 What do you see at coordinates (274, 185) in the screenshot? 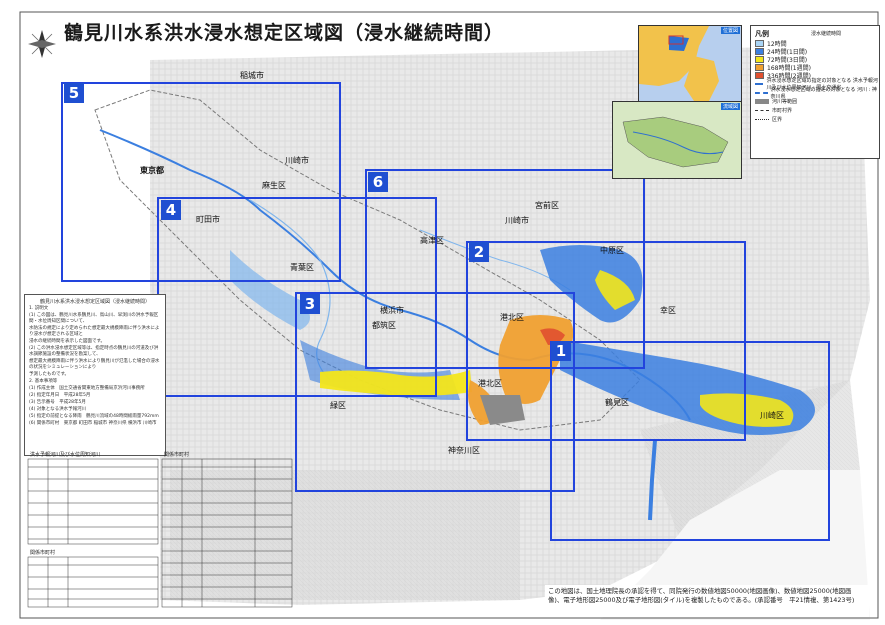
I see `city-label: 麻生区` at bounding box center [274, 185].